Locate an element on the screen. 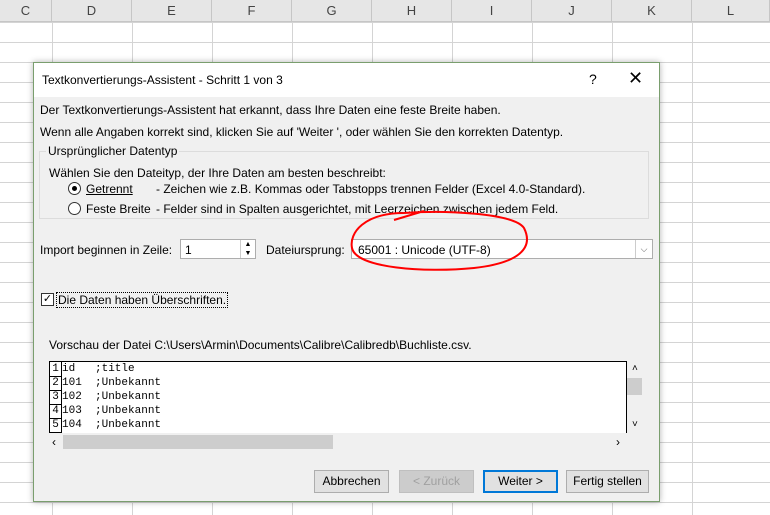  row-number: 4 is located at coordinates (56, 411).